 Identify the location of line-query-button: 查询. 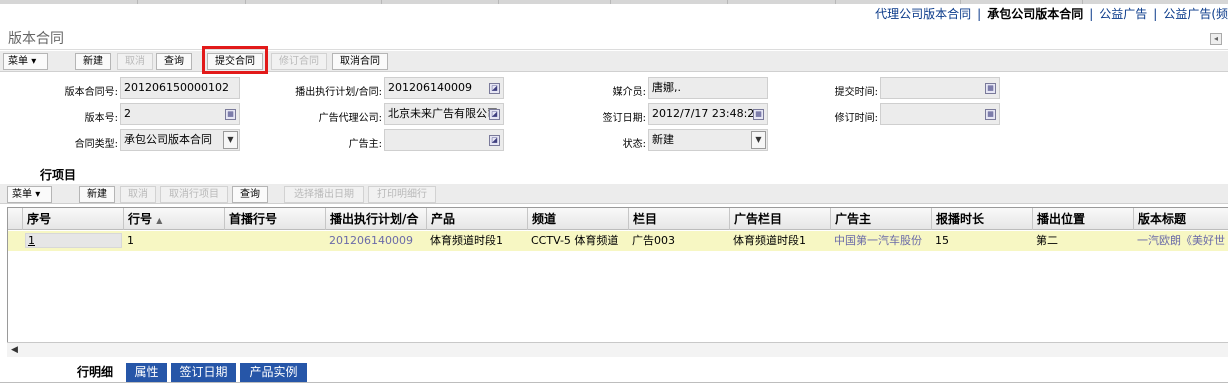
(250, 194).